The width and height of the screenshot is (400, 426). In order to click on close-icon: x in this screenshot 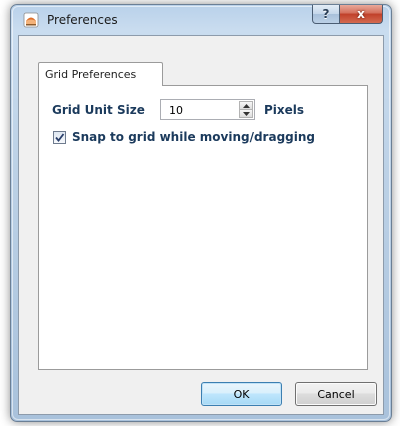, I will do `click(361, 14)`.